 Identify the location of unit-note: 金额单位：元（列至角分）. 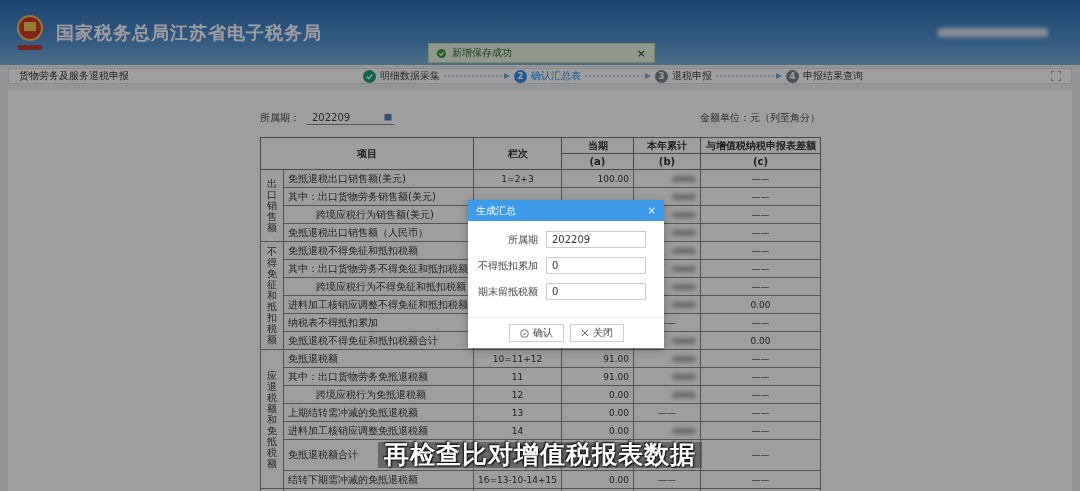
(760, 118).